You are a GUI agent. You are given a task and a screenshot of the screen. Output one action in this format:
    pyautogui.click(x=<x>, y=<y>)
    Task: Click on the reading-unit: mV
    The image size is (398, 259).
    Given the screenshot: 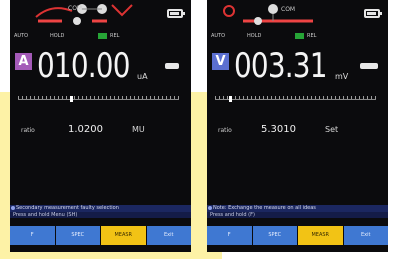 What is the action you would take?
    pyautogui.click(x=342, y=76)
    